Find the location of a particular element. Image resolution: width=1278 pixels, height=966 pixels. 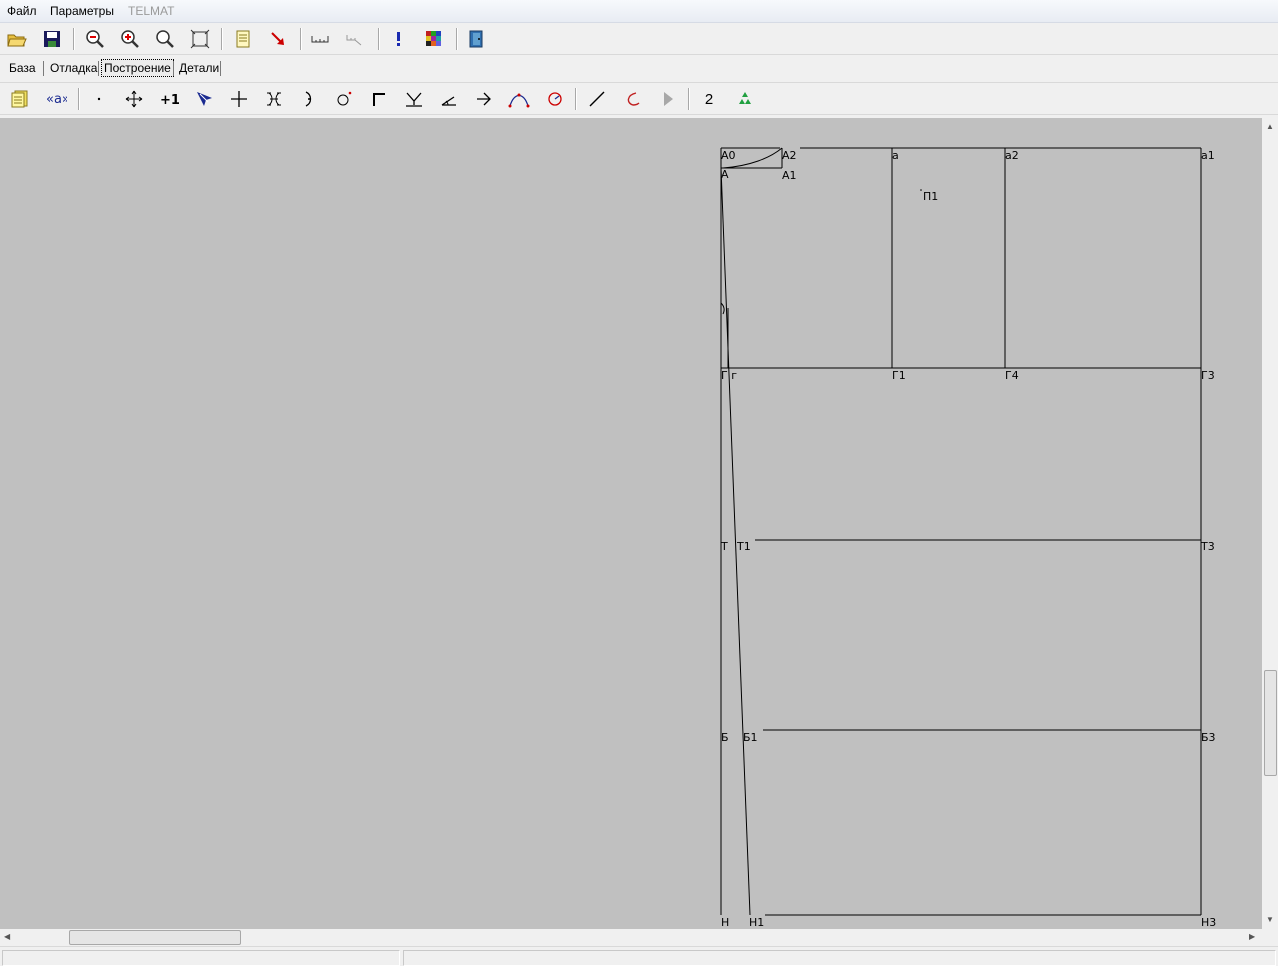

zoom-fit-button is located at coordinates (200, 39).